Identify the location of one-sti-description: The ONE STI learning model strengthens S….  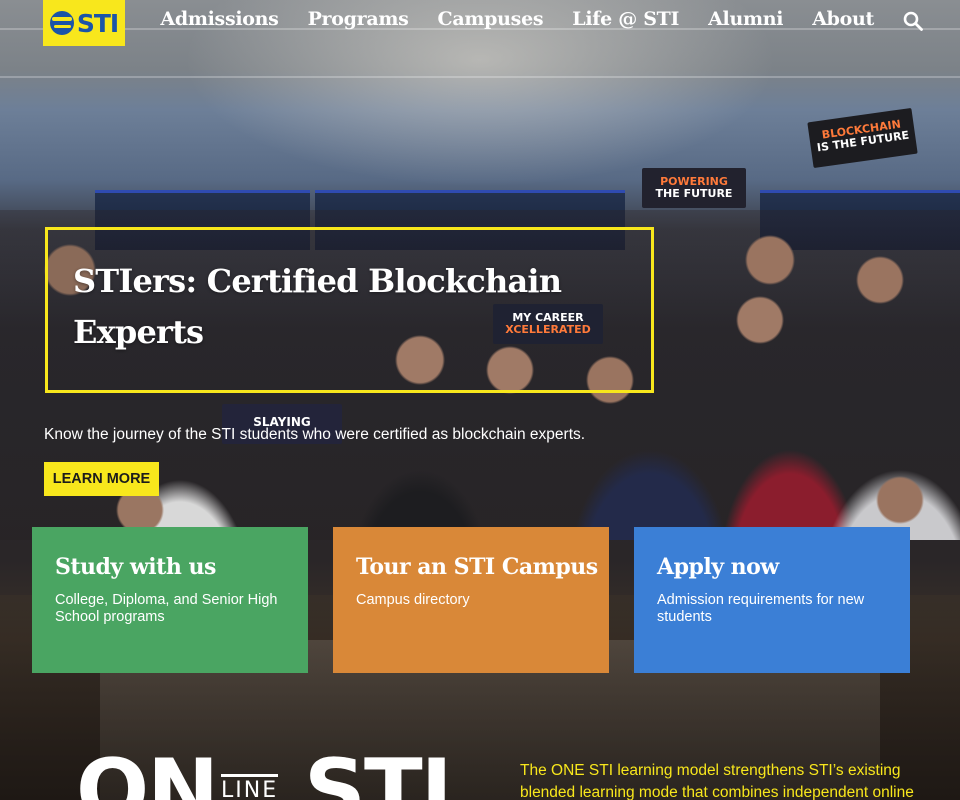
(717, 781).